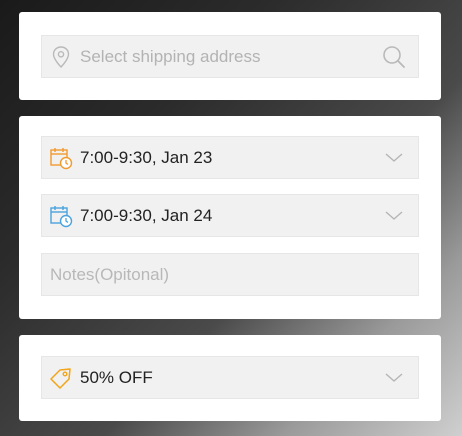  I want to click on location-pin-icon, so click(61, 57).